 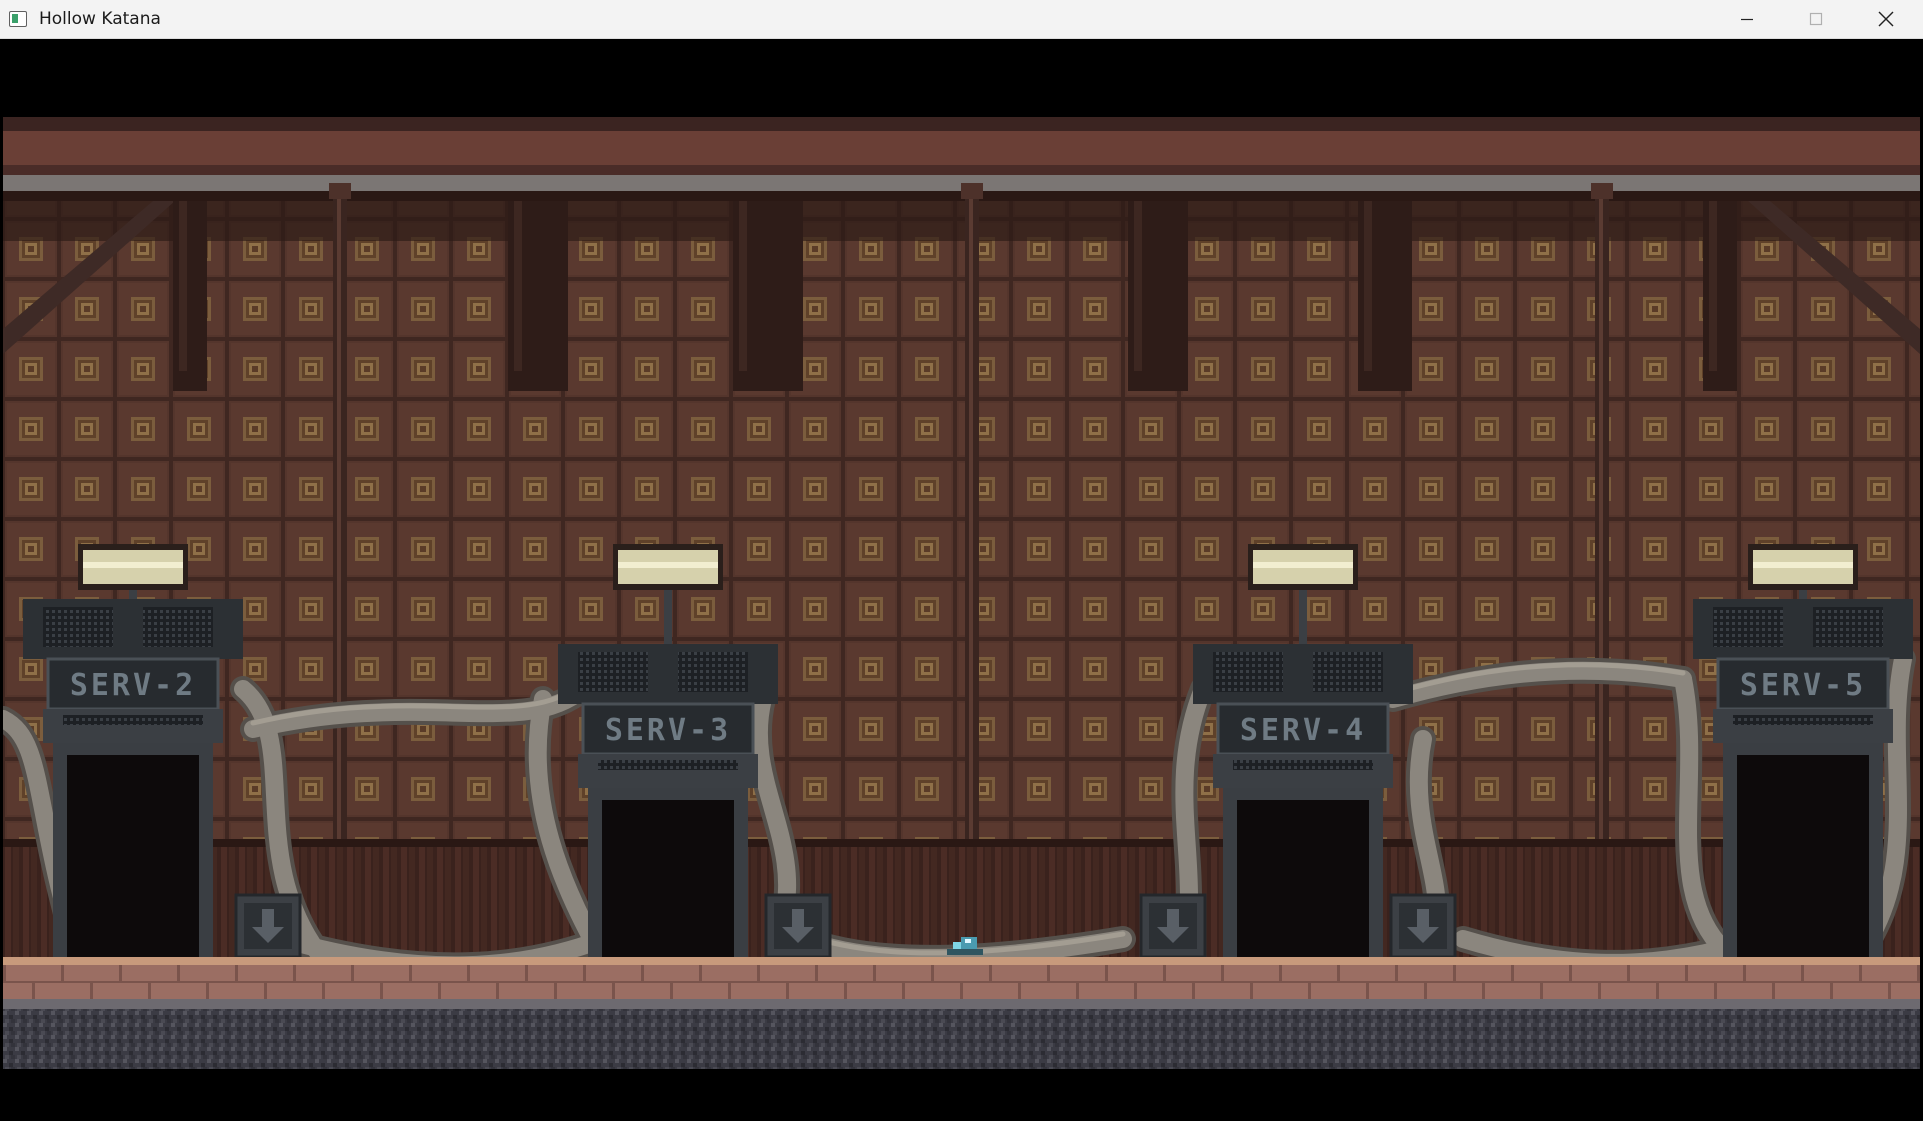 What do you see at coordinates (961, 982) in the screenshot?
I see `brick-course-line` at bounding box center [961, 982].